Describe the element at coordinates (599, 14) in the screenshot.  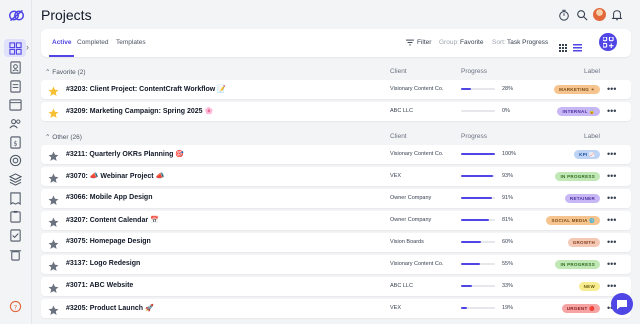
I see `avatar` at that location.